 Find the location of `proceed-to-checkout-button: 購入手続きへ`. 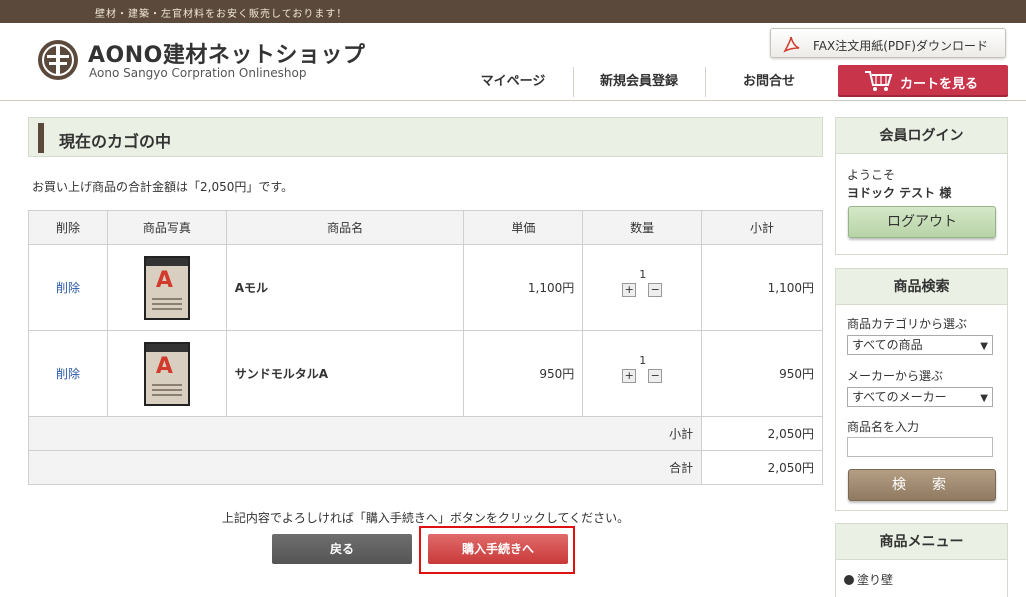

proceed-to-checkout-button: 購入手続きへ is located at coordinates (498, 549).